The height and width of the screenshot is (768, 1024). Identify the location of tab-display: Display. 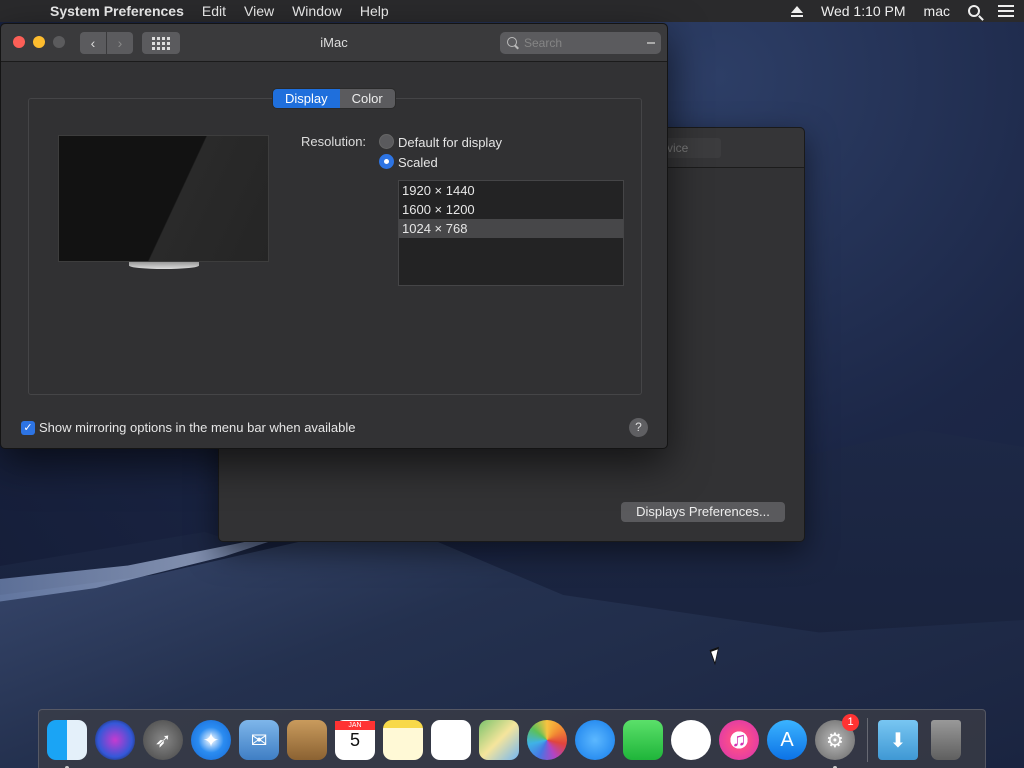
(306, 98).